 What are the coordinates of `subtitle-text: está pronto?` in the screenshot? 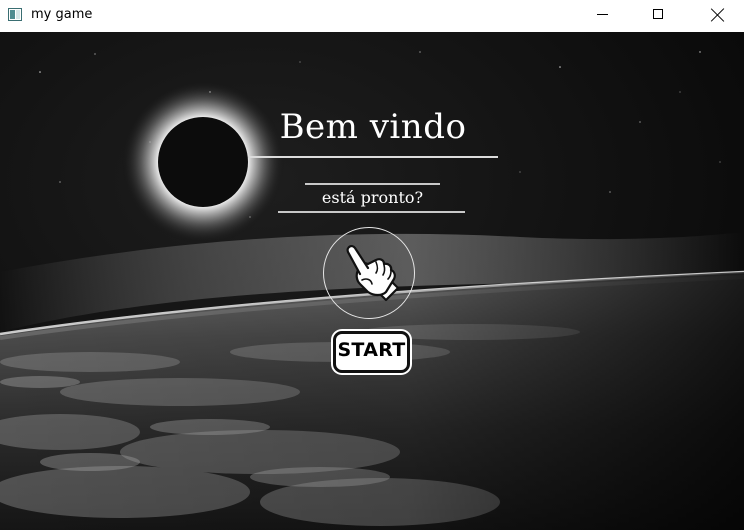 It's located at (372, 197).